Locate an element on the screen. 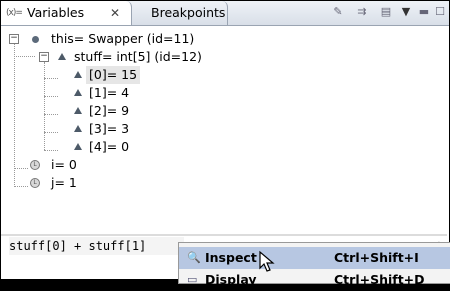 The image size is (450, 291). mouse-cursor-icon is located at coordinates (267, 261).